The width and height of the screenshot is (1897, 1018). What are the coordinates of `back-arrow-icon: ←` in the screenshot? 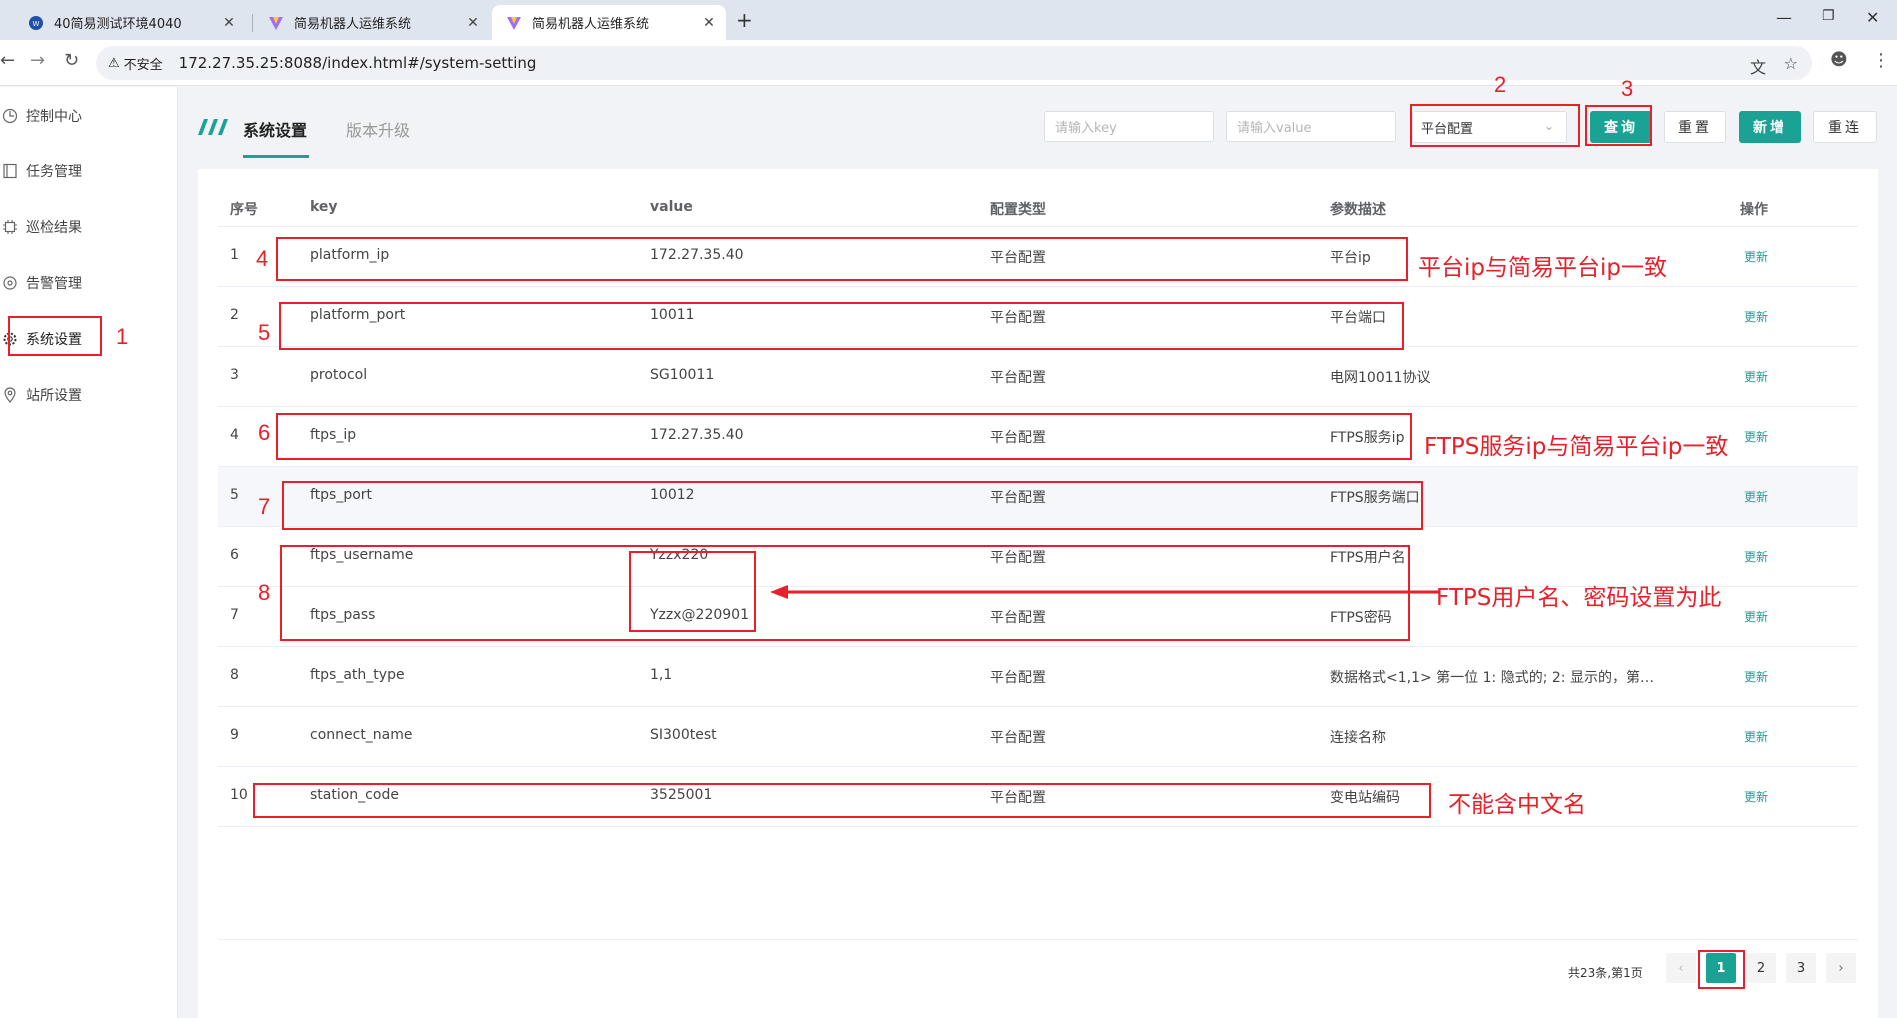 It's located at (7, 60).